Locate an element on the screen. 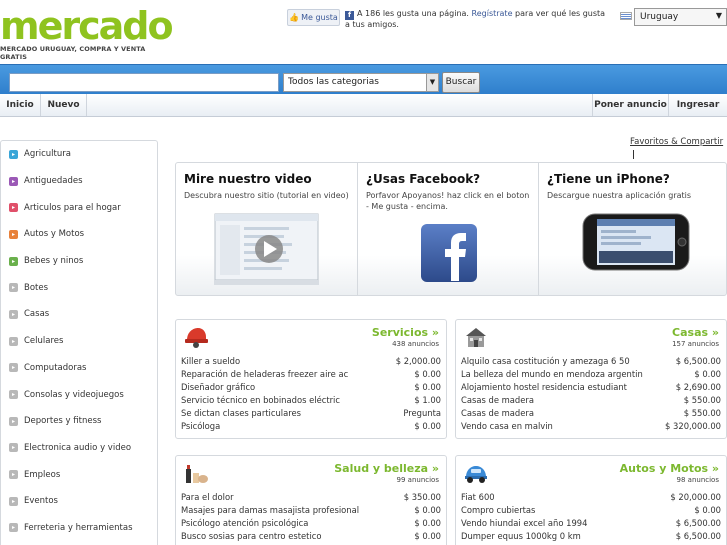 The height and width of the screenshot is (545, 727). listing-title: Dumper equus 1000kg 0 km is located at coordinates (521, 536).